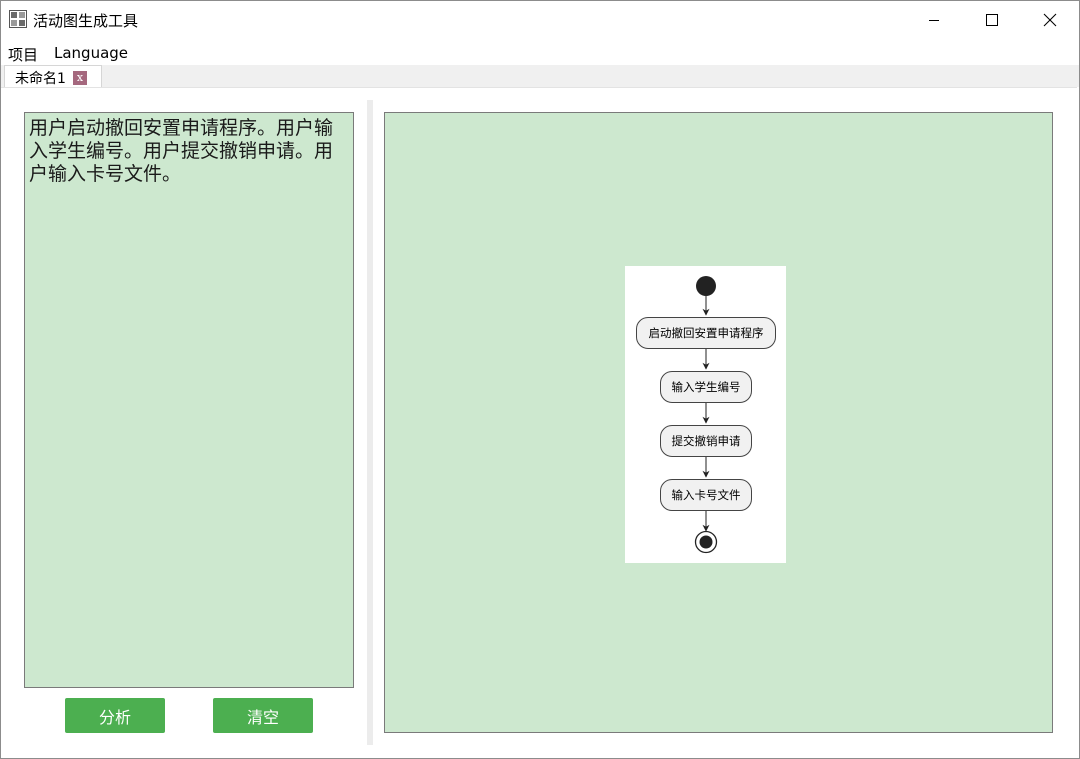 The image size is (1080, 759). I want to click on diagram-connectors, so click(706, 415).